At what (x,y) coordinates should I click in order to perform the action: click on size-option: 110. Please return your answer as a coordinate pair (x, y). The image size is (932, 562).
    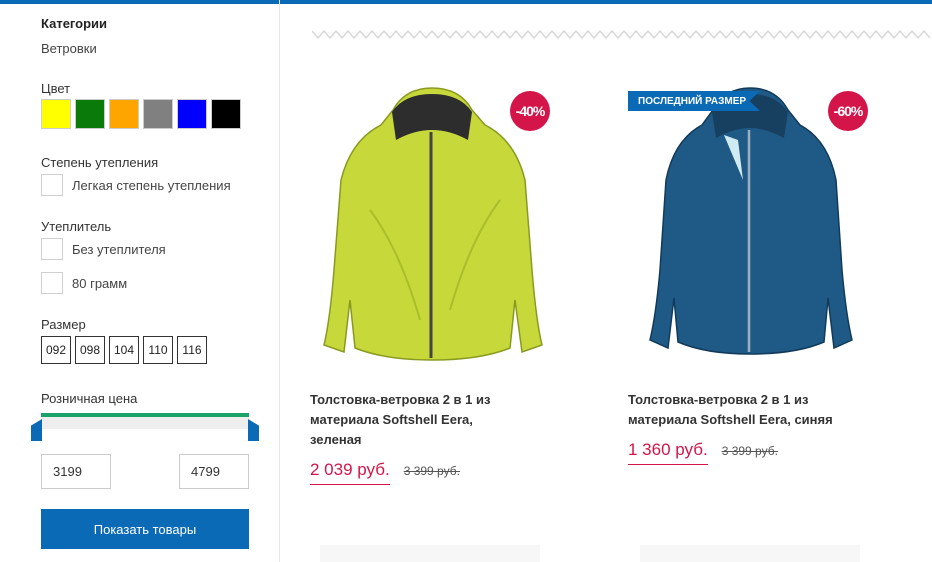
    Looking at the image, I should click on (158, 350).